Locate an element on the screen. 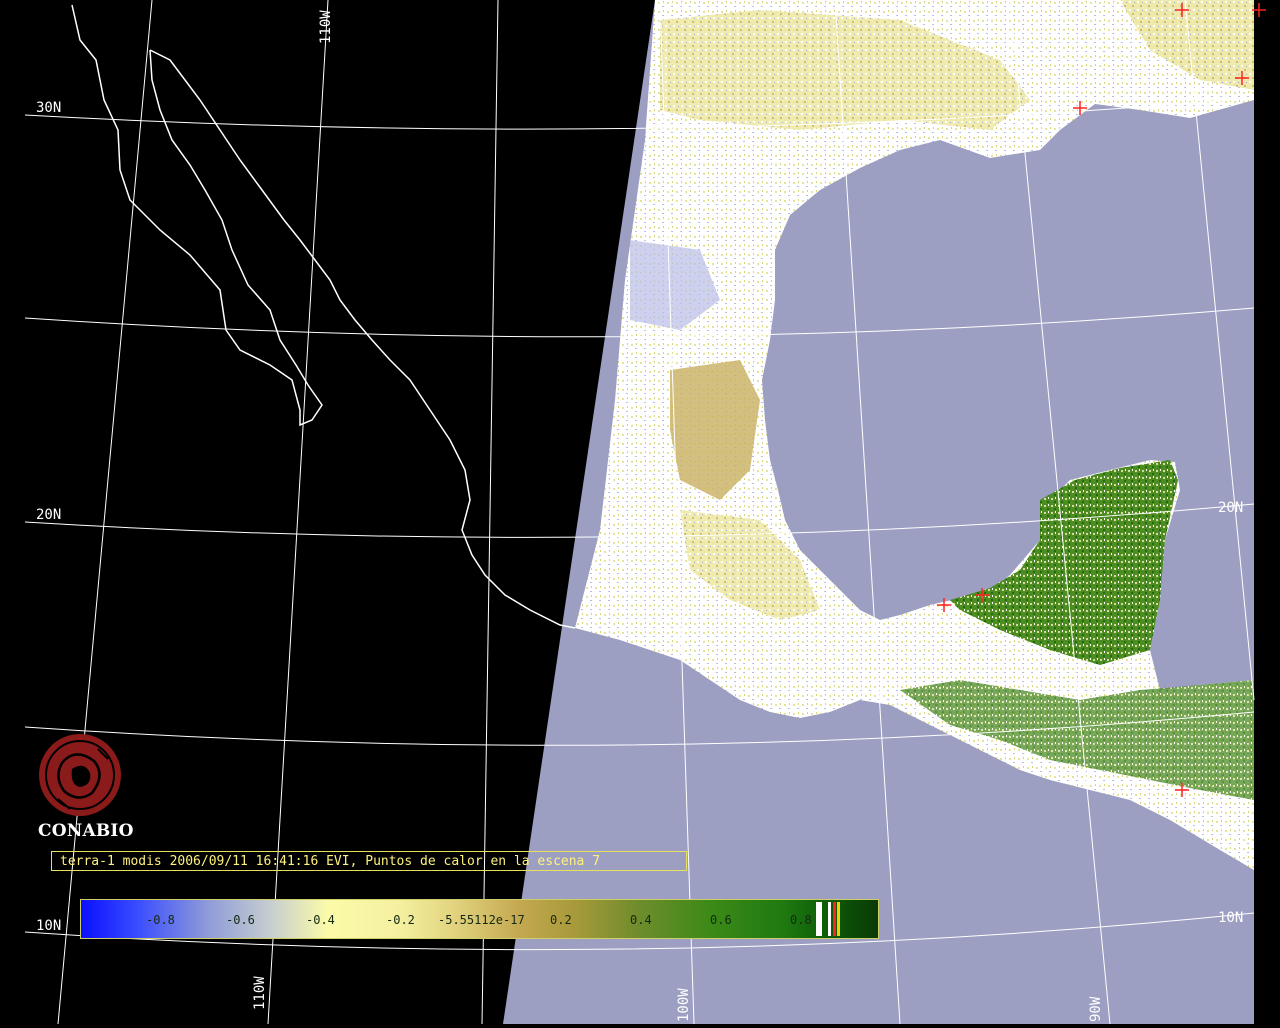 The image size is (1280, 1028). scale-tick: 0.6 is located at coordinates (721, 920).